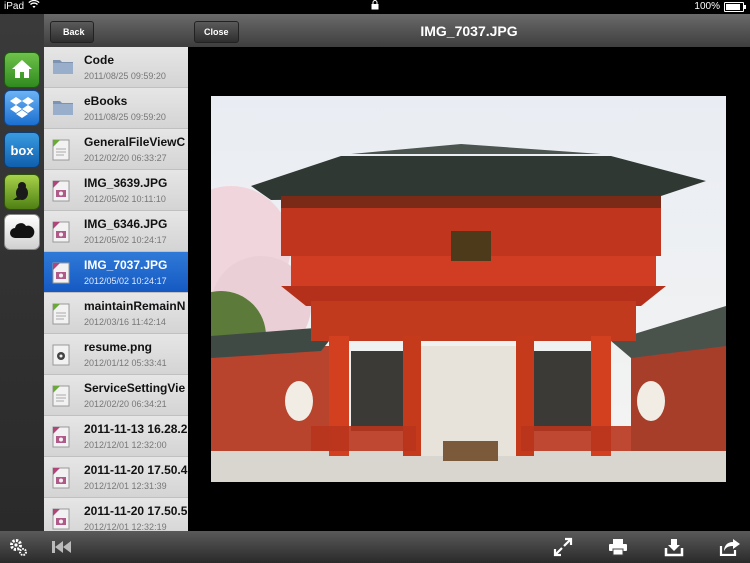 Image resolution: width=750 pixels, height=563 pixels. Describe the element at coordinates (116, 477) in the screenshot. I see `file-list-item: 2011-11-20 17.50.4 2012/12/01 12:31:39` at that location.